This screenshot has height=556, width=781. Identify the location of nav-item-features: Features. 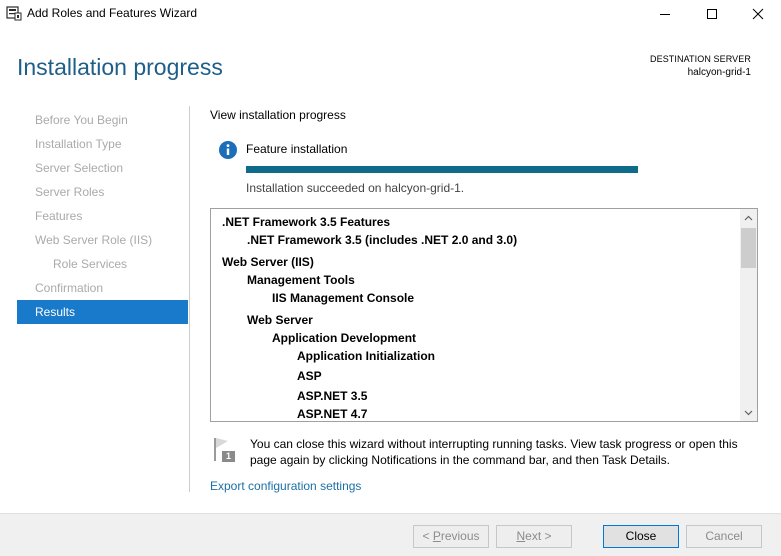
(59, 216).